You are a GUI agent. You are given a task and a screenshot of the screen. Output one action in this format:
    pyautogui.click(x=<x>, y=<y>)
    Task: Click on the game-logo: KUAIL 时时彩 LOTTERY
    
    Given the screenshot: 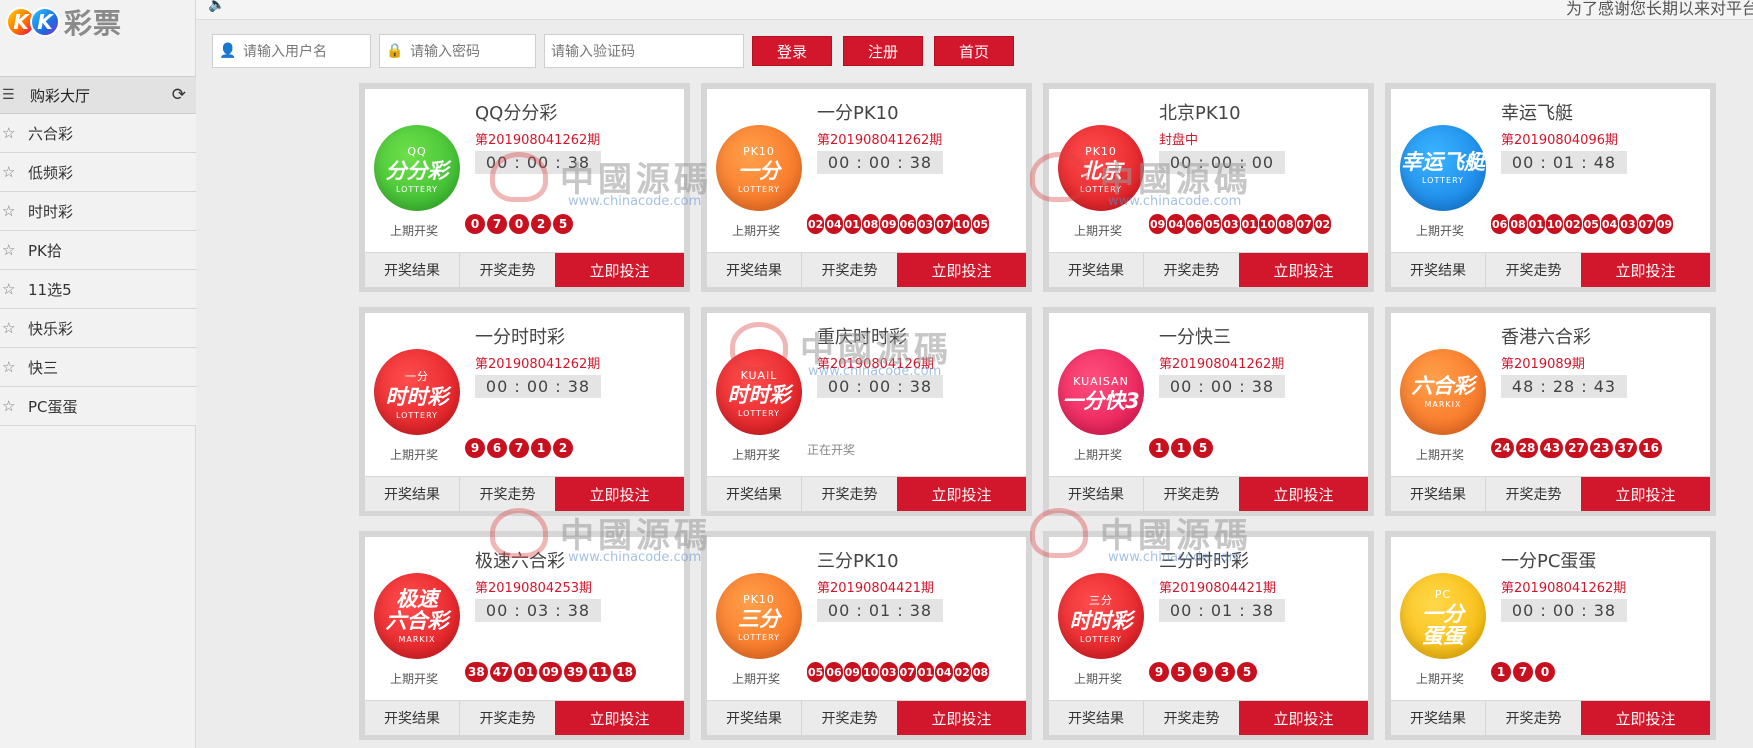 What is the action you would take?
    pyautogui.click(x=759, y=392)
    